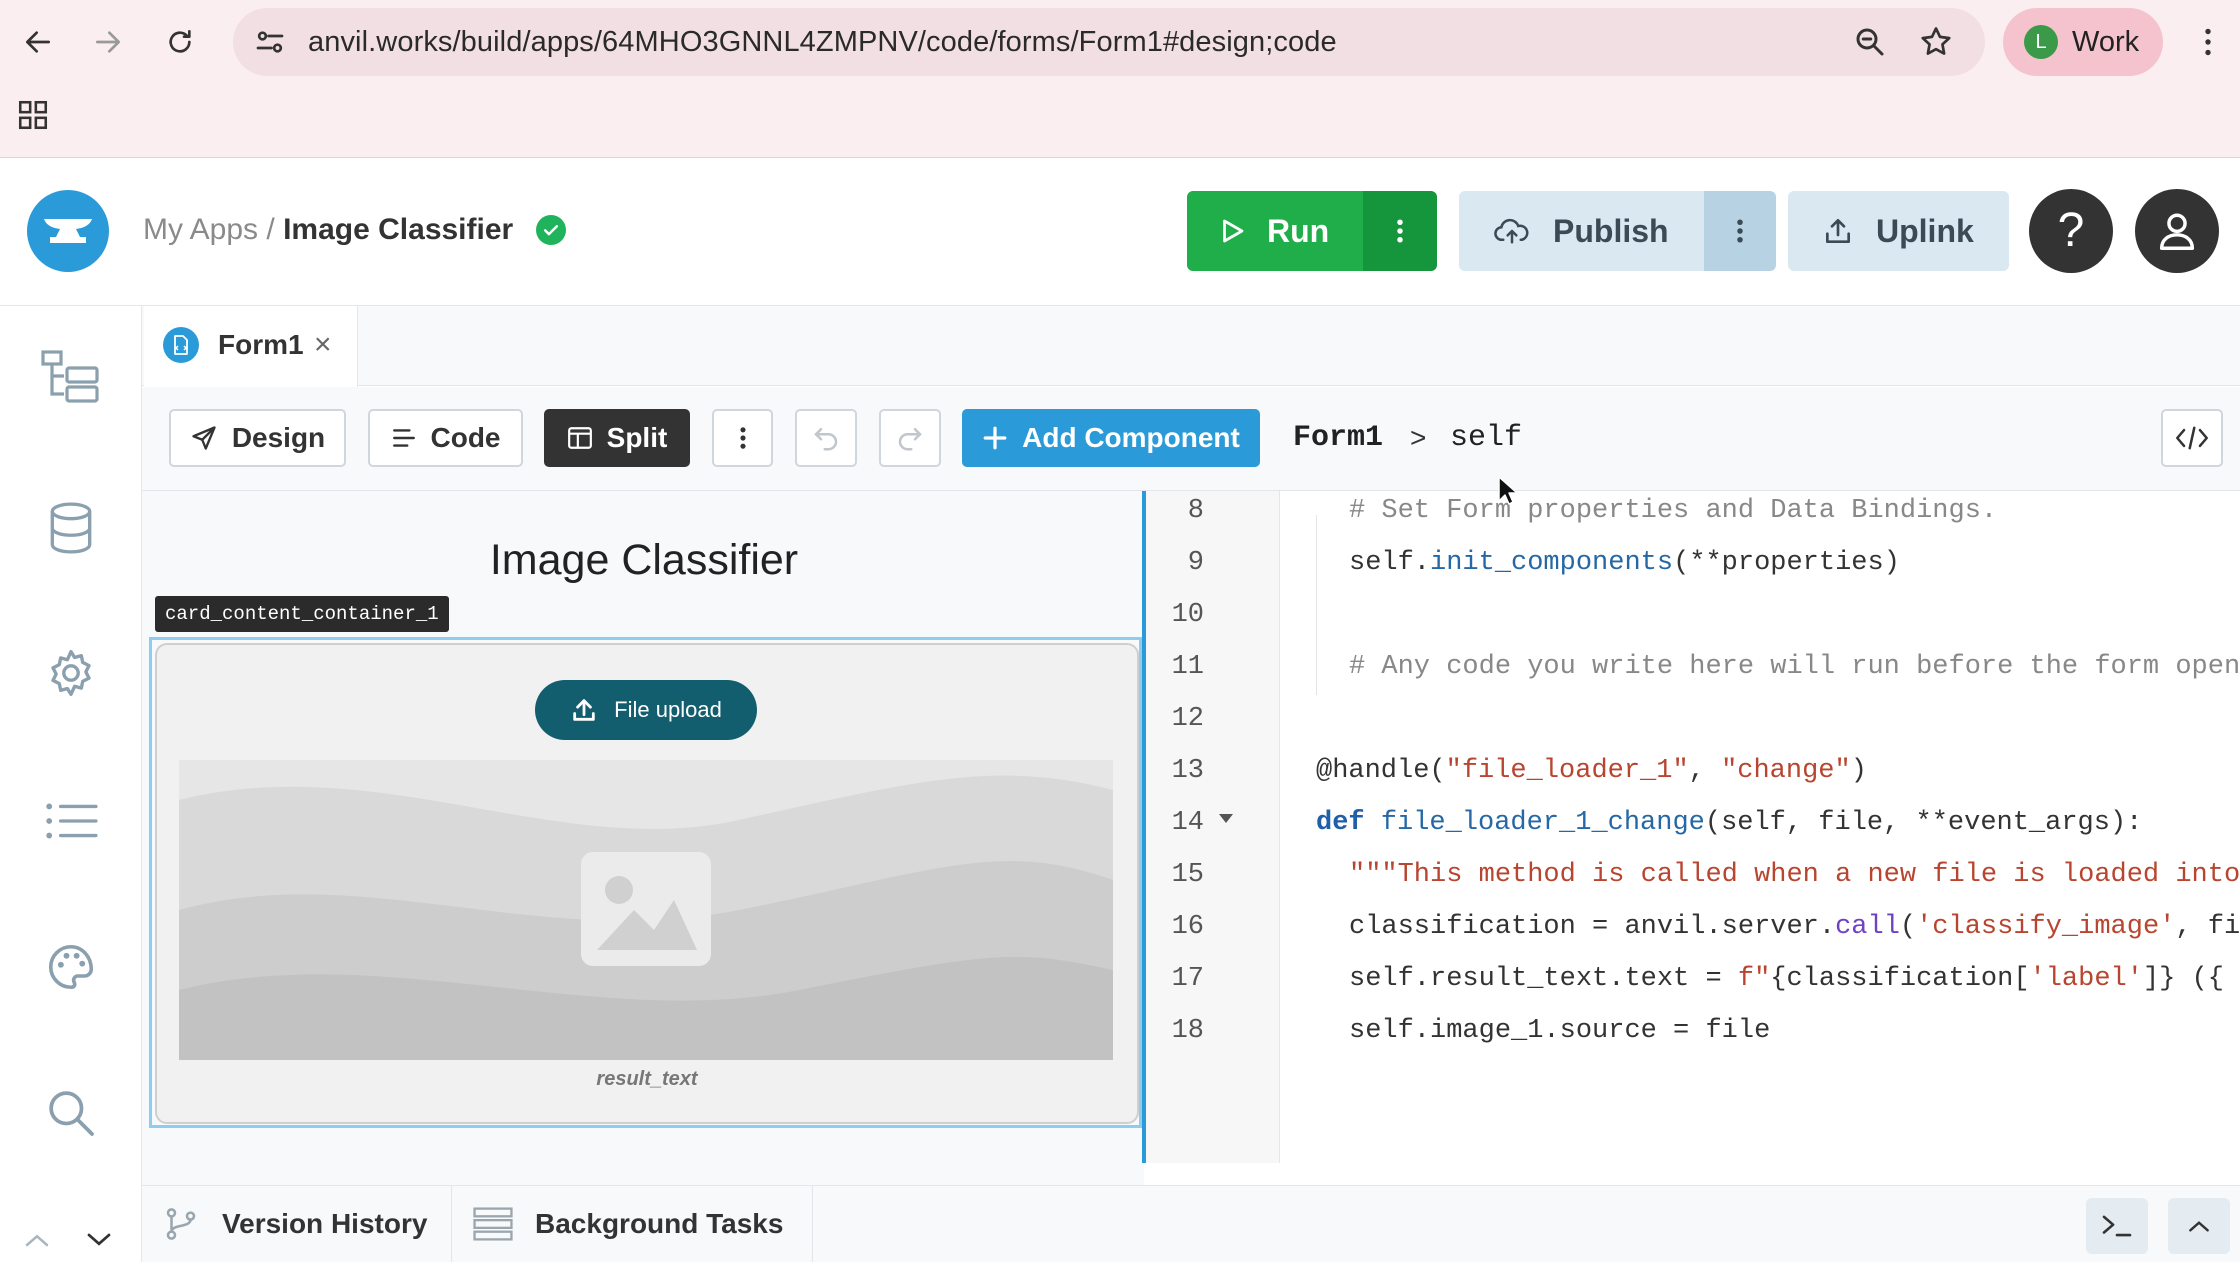 The height and width of the screenshot is (1262, 2240). I want to click on background-tasks-tab: Background Tasks, so click(643, 1224).